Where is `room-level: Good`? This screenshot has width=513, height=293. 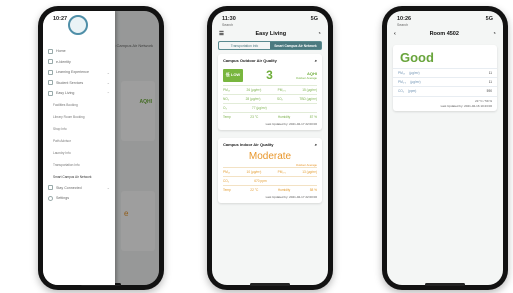 room-level: Good is located at coordinates (417, 57).